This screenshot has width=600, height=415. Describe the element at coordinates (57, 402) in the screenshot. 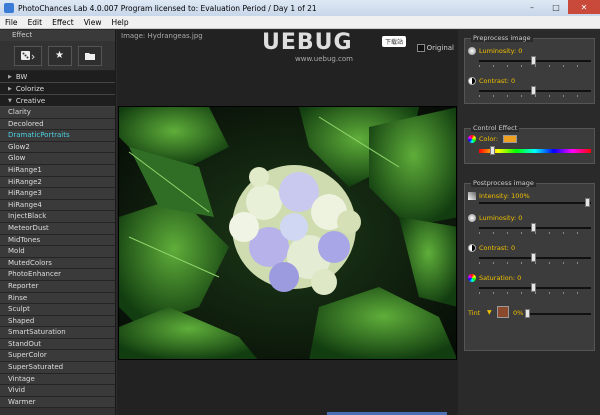

I see `effect-item-warmer: Warmer` at that location.